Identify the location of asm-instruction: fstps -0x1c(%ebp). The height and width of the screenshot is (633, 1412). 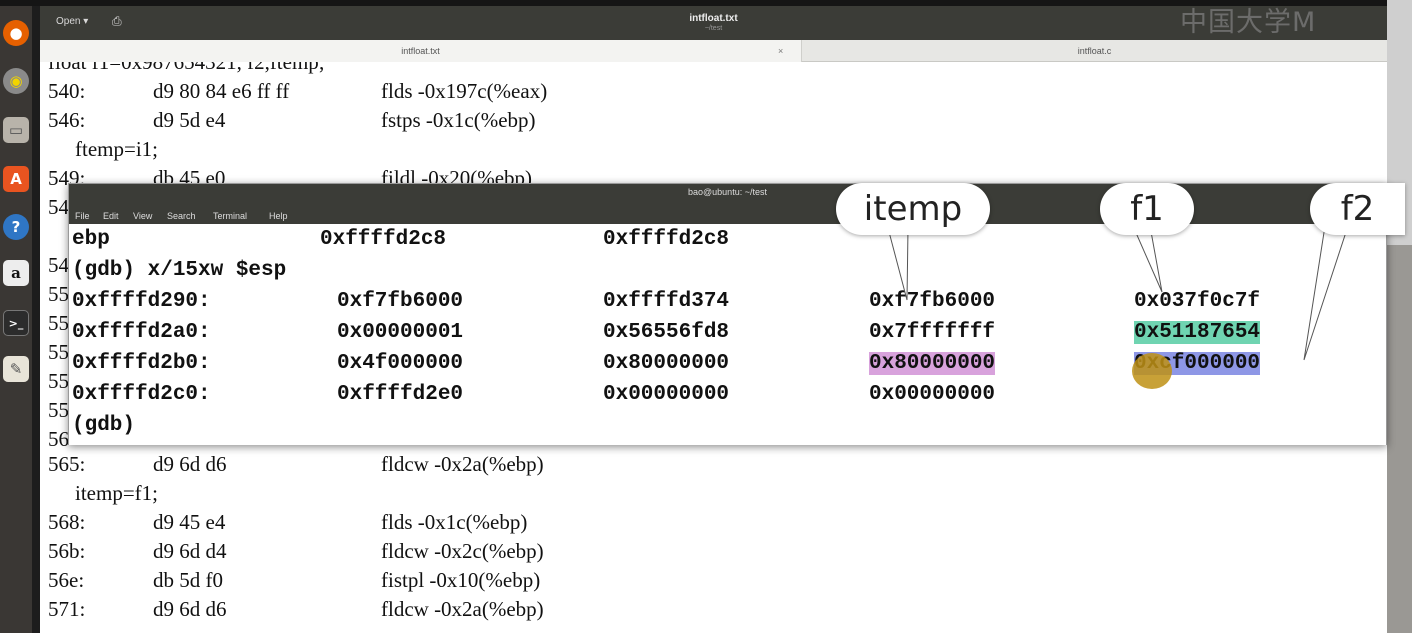
(458, 120).